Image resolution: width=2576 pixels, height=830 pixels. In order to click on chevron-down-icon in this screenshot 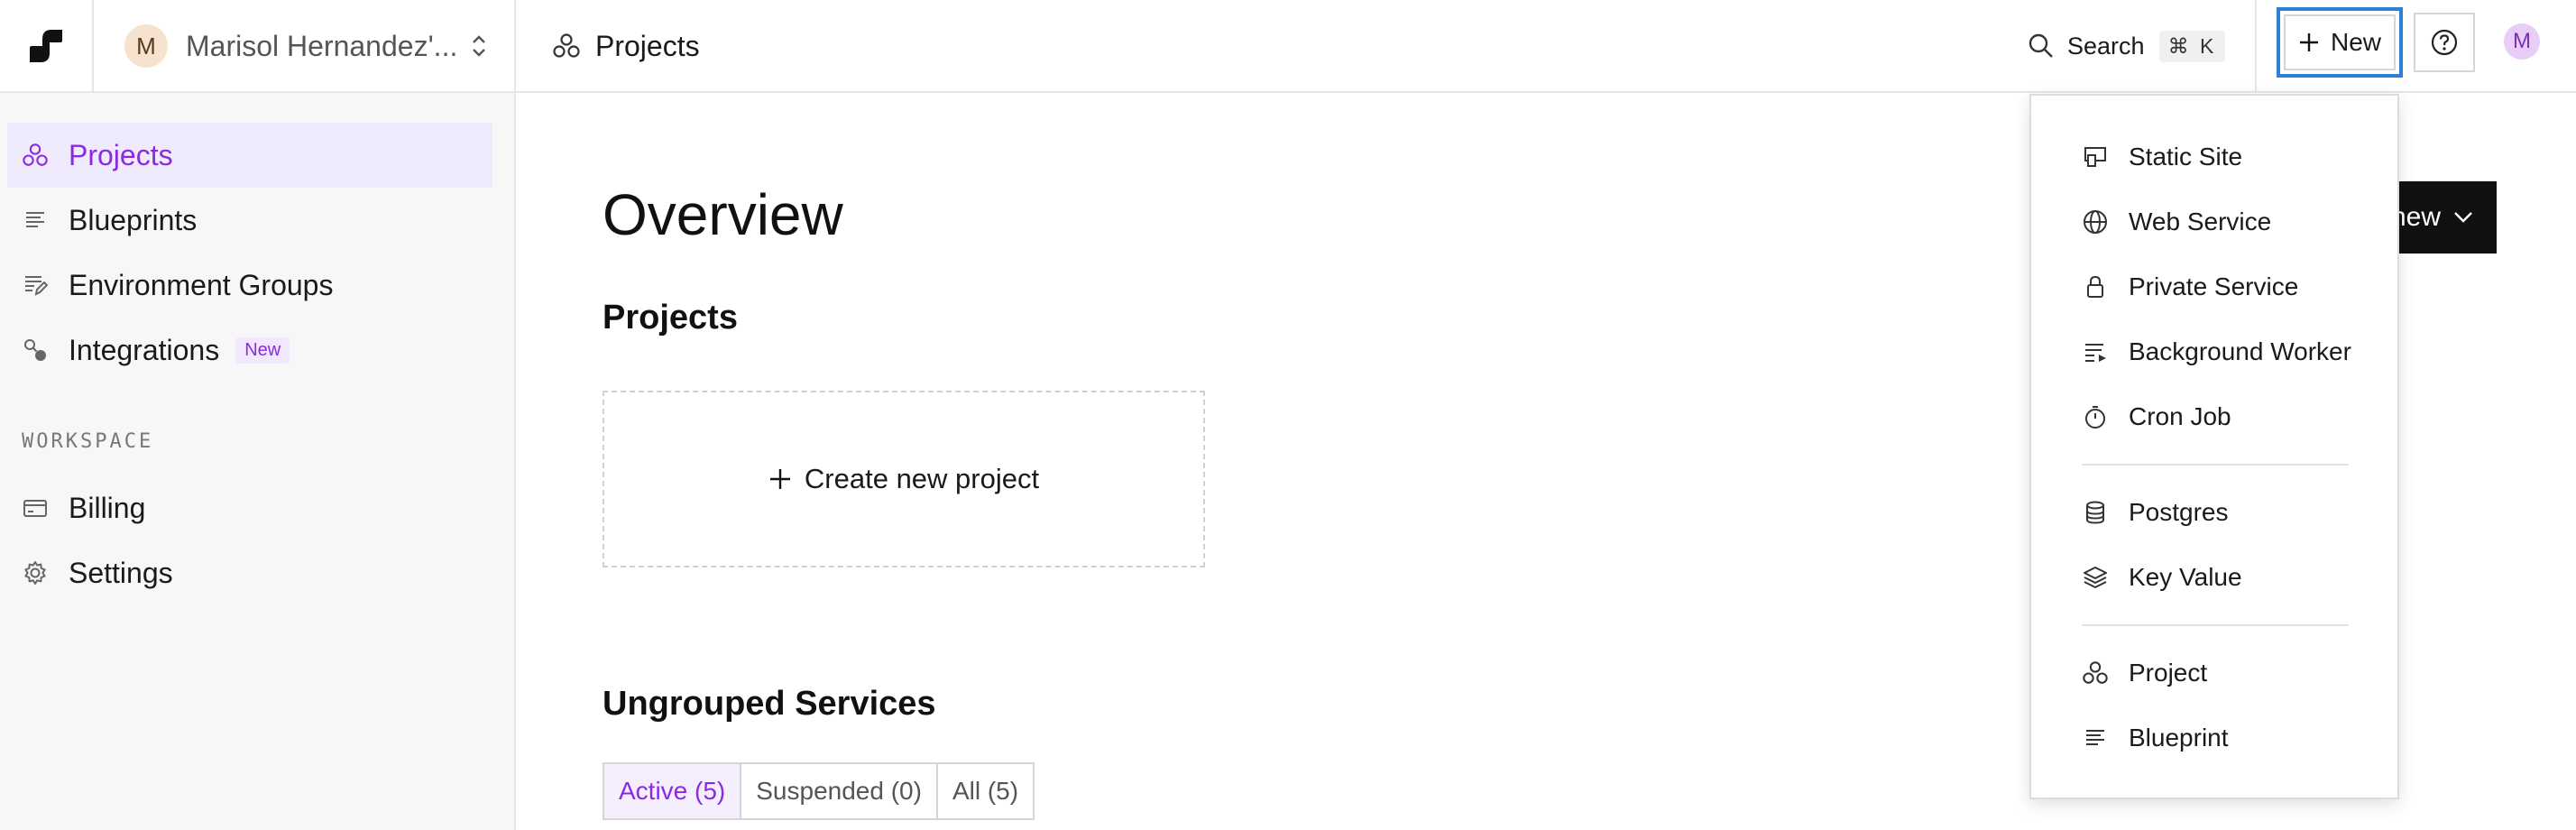, I will do `click(2463, 217)`.